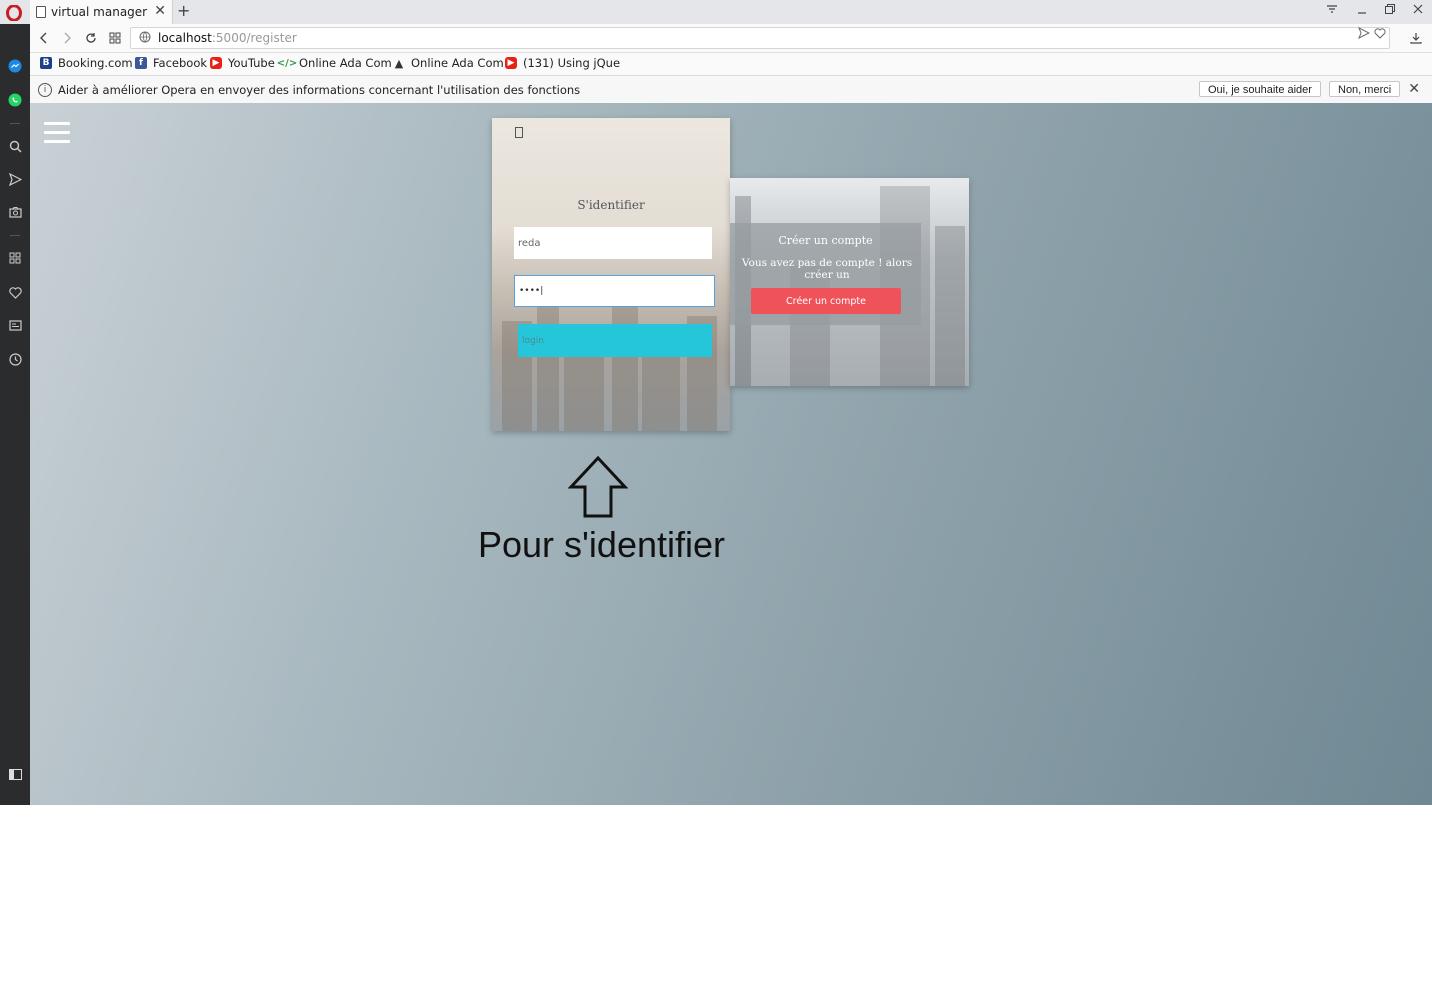 The image size is (1432, 1000). Describe the element at coordinates (760, 38) in the screenshot. I see `url-field: localhost:5000/register` at that location.